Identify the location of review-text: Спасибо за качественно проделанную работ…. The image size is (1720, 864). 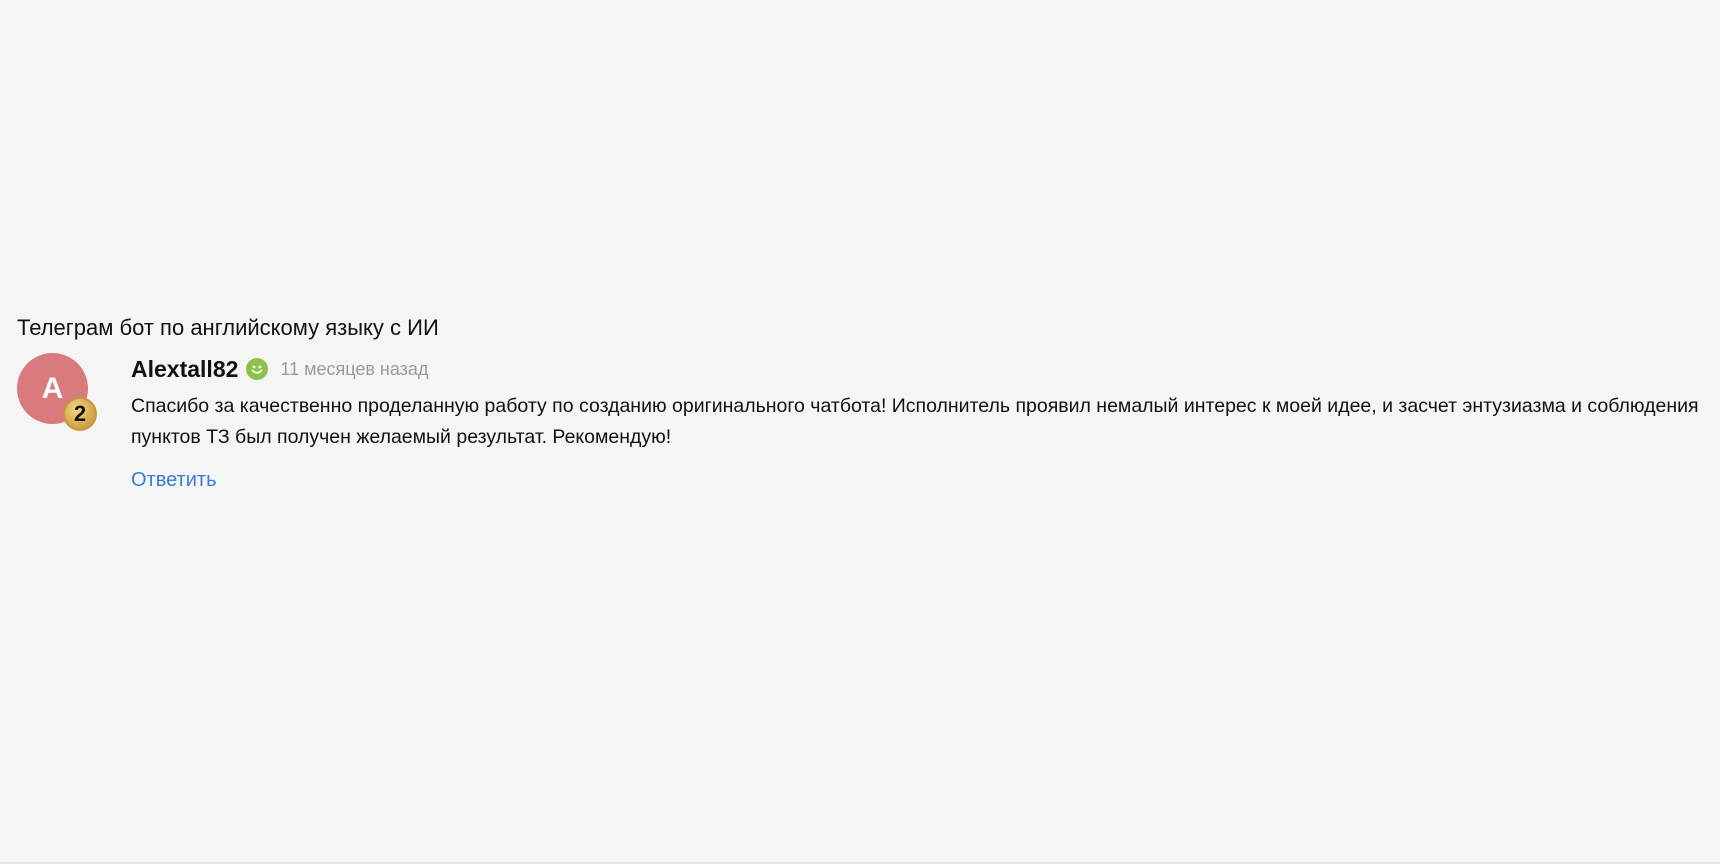
(915, 421).